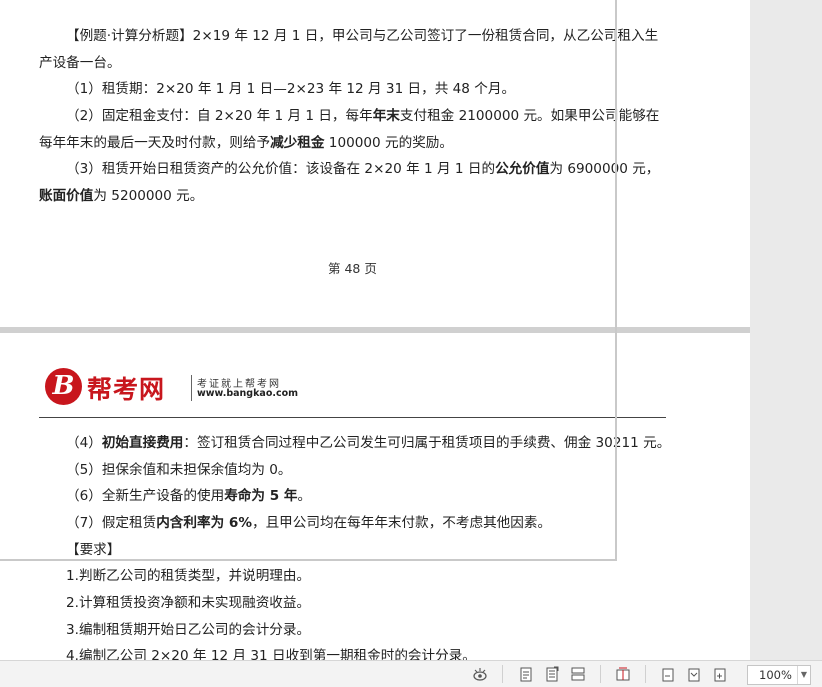 The width and height of the screenshot is (822, 687). I want to click on item-2-cont: 每年年末的最后一天及时付款，则给予减少租金 100000 元的奖励。, so click(246, 143).